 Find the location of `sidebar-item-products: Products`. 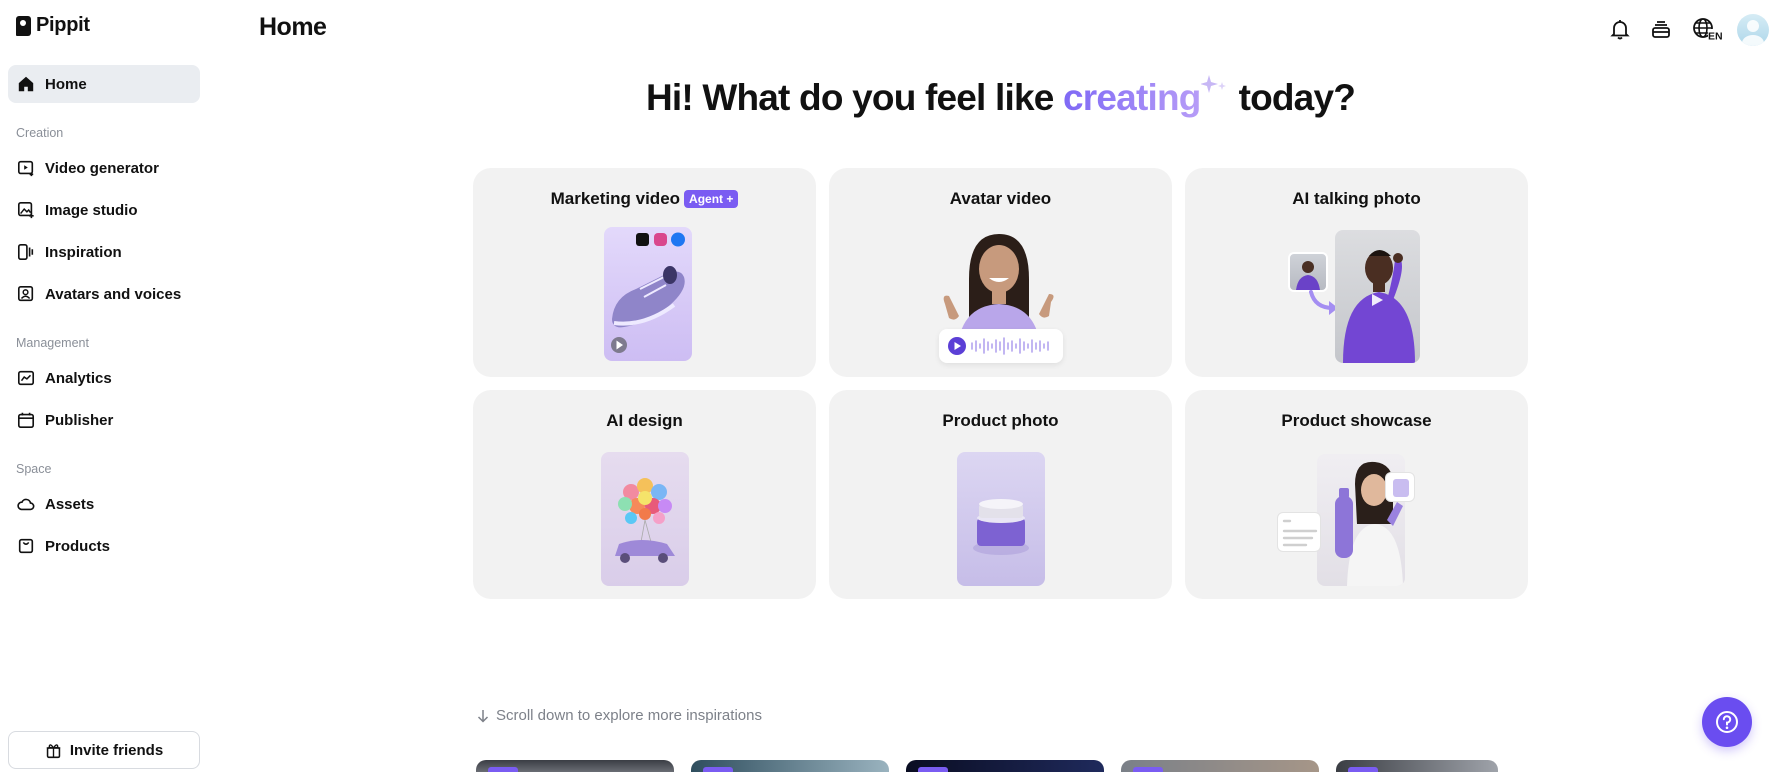

sidebar-item-products: Products is located at coordinates (104, 546).